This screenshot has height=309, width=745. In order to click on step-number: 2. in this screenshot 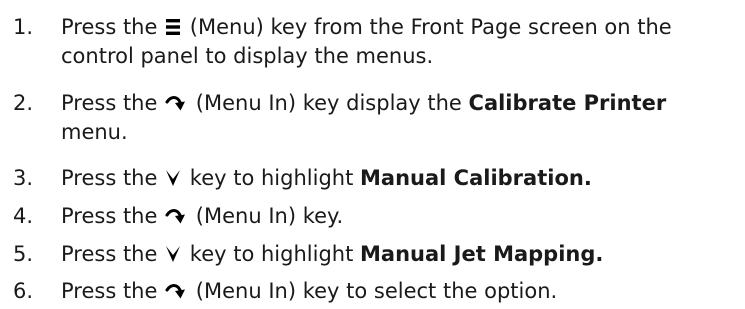, I will do `click(23, 103)`.